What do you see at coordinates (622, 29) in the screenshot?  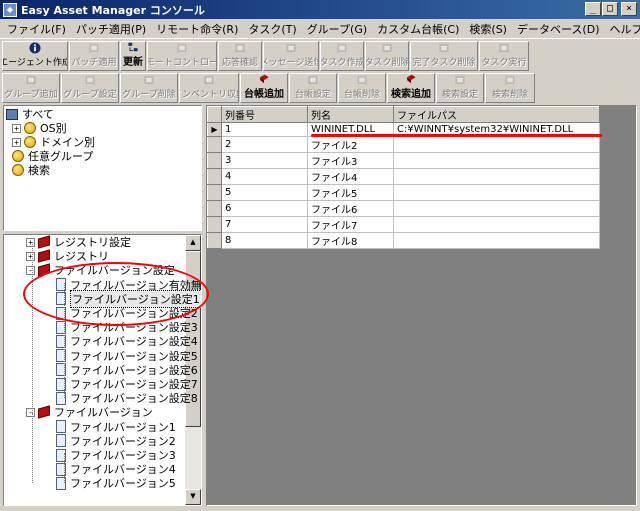 I see `menu-item-8: ヘルプ(H)` at bounding box center [622, 29].